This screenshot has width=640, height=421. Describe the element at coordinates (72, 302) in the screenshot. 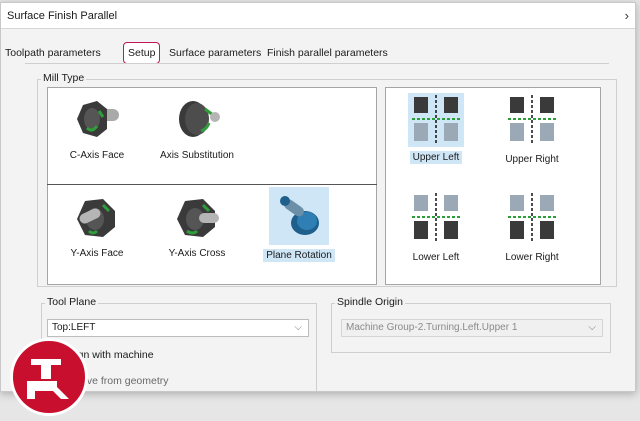

I see `tool-plane-label: Tool Plane` at that location.